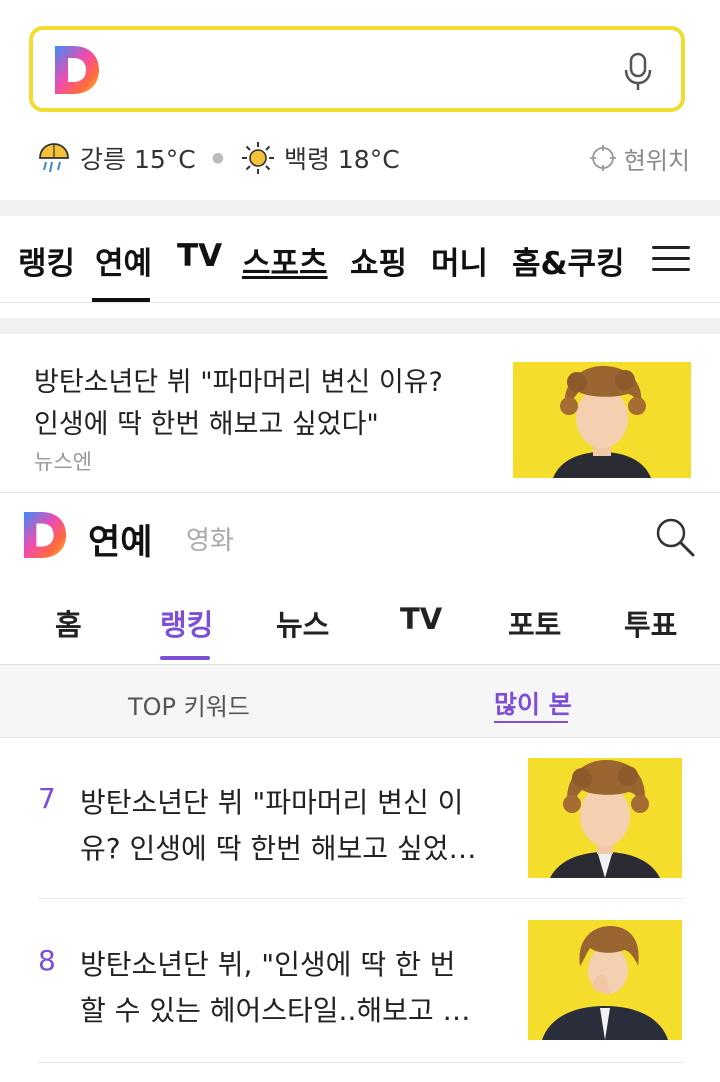 This screenshot has width=720, height=1082. I want to click on article-thumbnail, so click(602, 420).